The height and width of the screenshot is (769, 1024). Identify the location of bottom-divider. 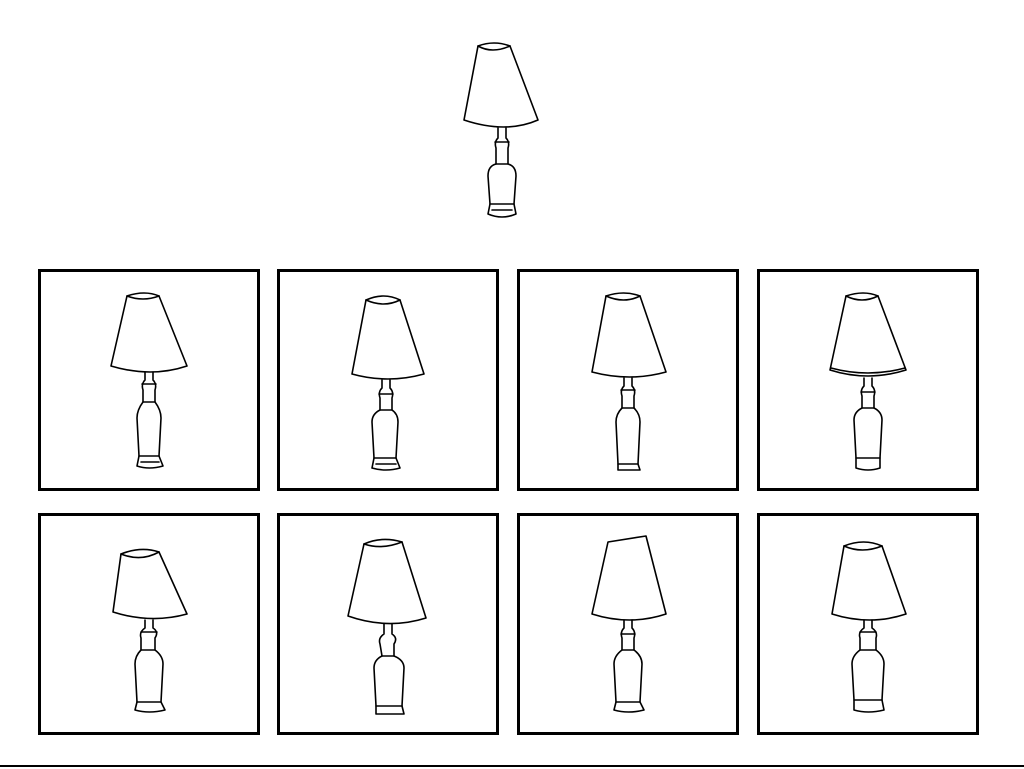
(512, 766).